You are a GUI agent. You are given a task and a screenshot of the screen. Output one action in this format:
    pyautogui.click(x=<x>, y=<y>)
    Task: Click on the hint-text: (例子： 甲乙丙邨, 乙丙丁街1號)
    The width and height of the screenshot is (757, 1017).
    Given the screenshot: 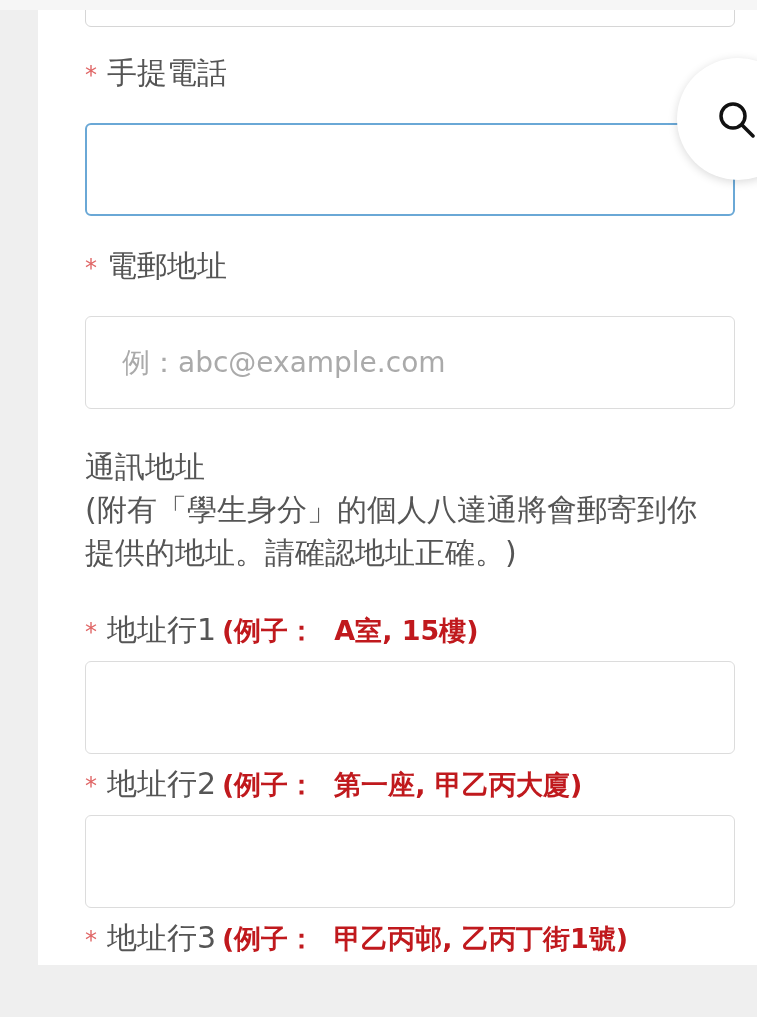 What is the action you would take?
    pyautogui.click(x=425, y=939)
    